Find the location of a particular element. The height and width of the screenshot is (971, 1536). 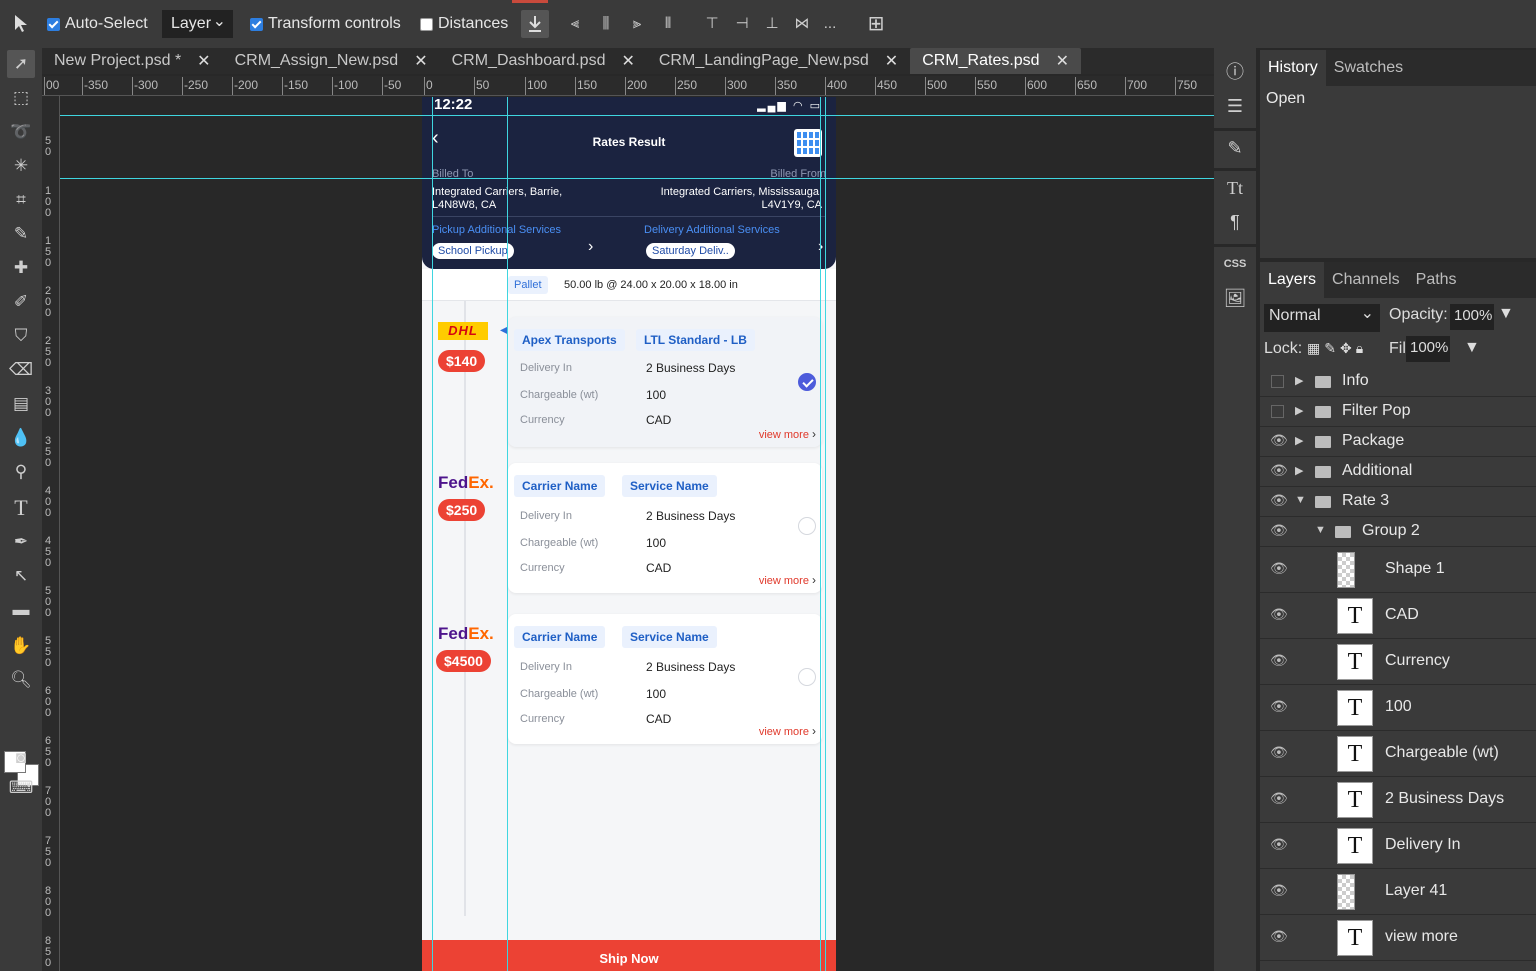

paragraph-icon: ¶ is located at coordinates (1235, 222).